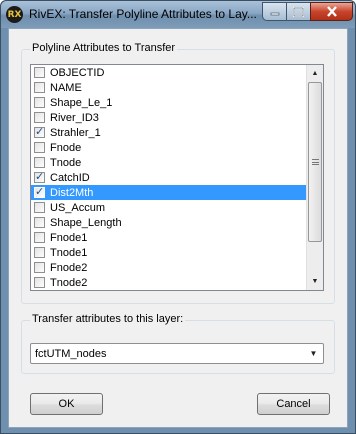 The width and height of the screenshot is (356, 434). What do you see at coordinates (168, 282) in the screenshot?
I see `attribute-list-item: Tnode2` at bounding box center [168, 282].